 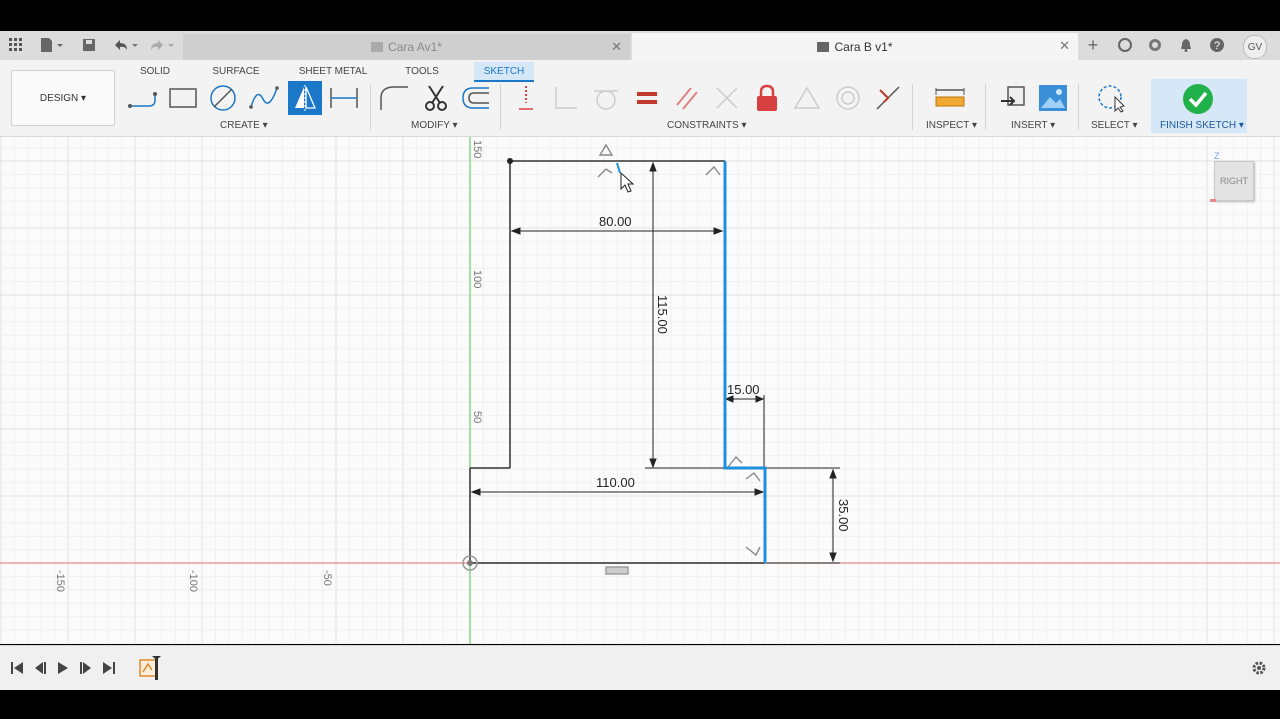 I want to click on help-icon: ?, so click(x=1217, y=45).